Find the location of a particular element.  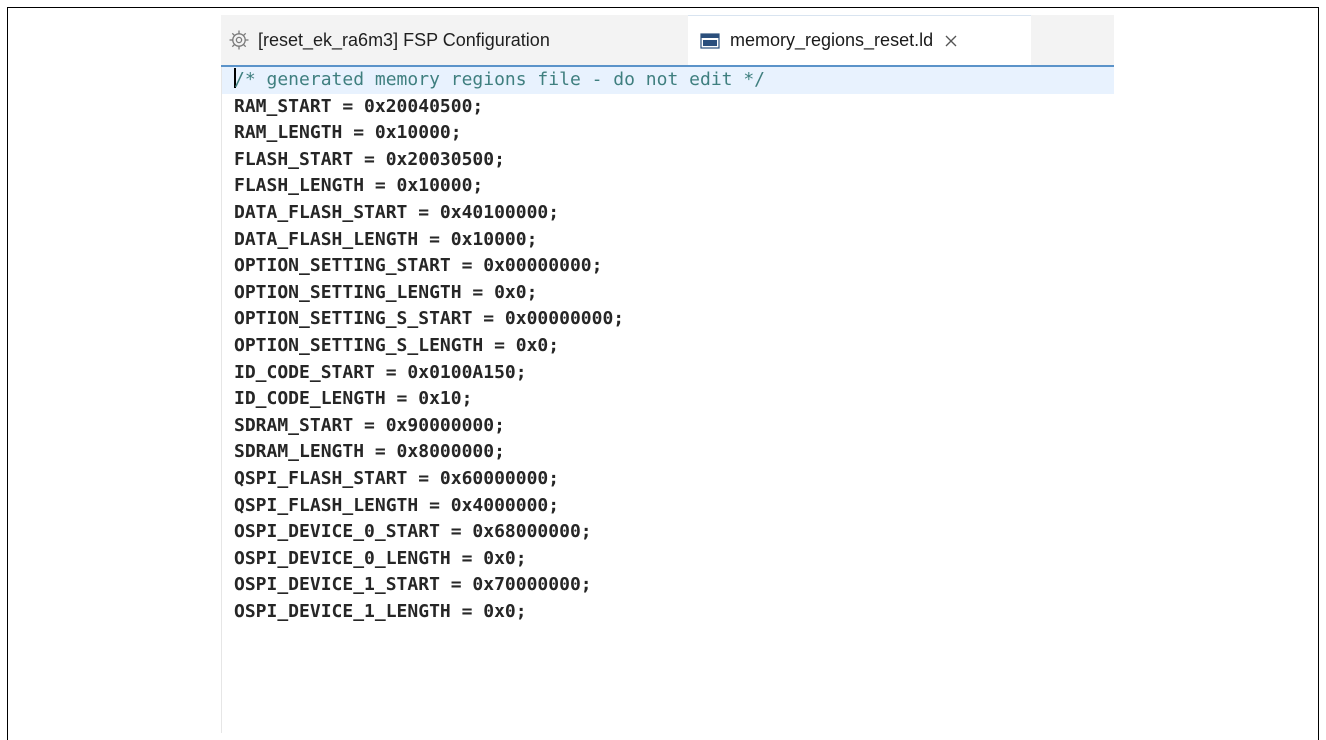

code-line: OSPI_DEVICE_1_LENGTH = 0x0; is located at coordinates (380, 611).